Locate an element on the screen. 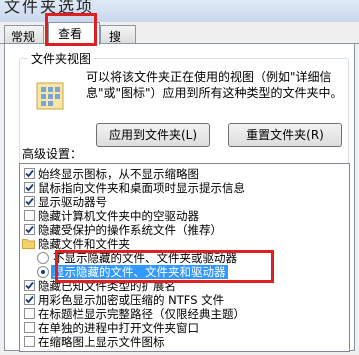  list-item: 在单独的进程中打开文件夹窗口 is located at coordinates (184, 328).